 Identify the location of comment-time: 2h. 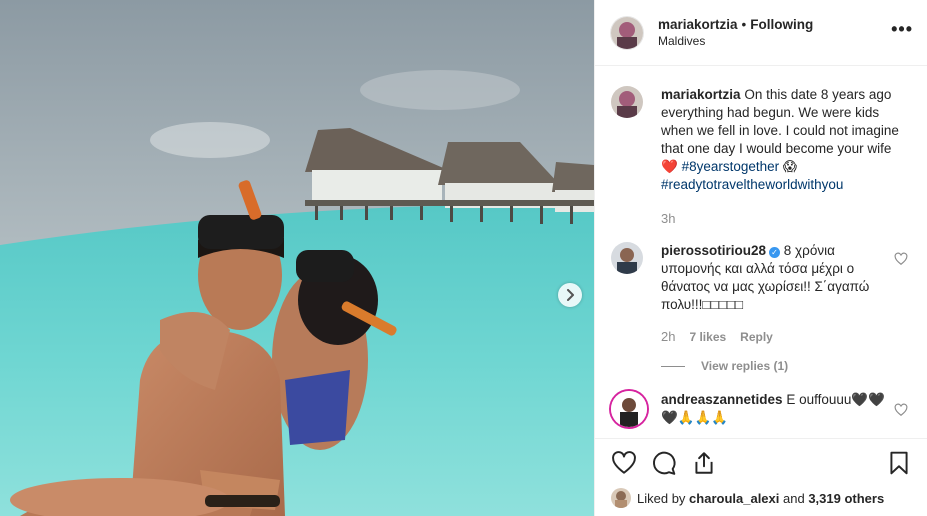
(668, 337).